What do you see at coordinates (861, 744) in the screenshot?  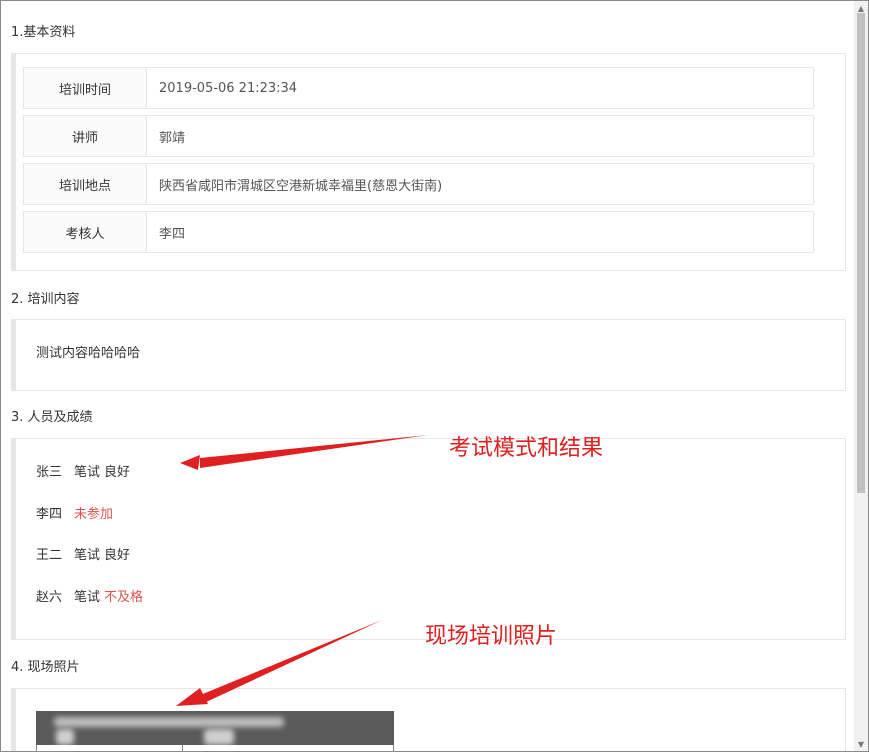 I see `scroll-down-arrow-icon: ▼` at bounding box center [861, 744].